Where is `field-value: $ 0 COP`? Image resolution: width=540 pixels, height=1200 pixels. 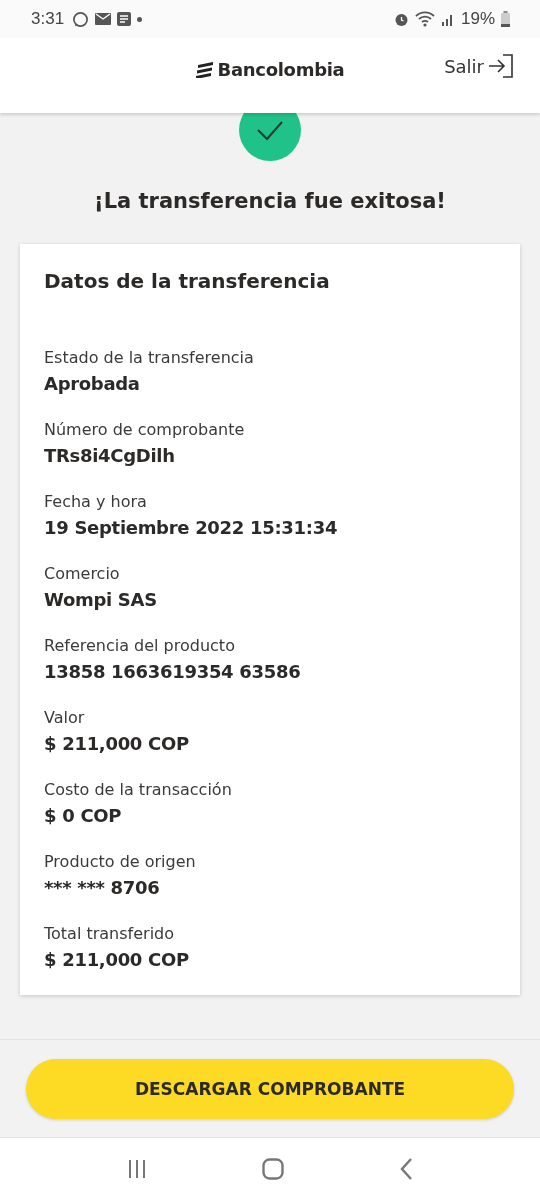 field-value: $ 0 COP is located at coordinates (83, 816).